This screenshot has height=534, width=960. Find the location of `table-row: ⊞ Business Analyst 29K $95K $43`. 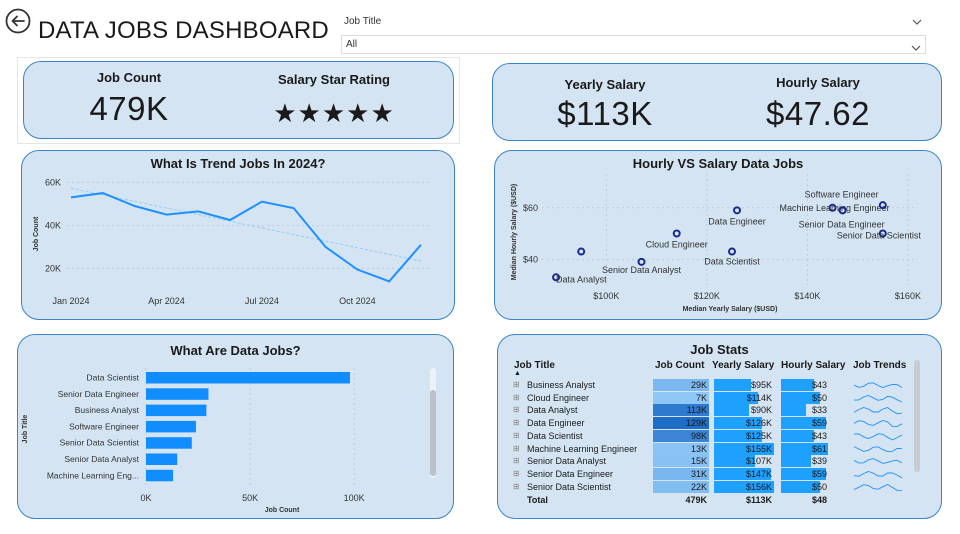

table-row: ⊞ Business Analyst 29K $95K $43 is located at coordinates (710, 385).